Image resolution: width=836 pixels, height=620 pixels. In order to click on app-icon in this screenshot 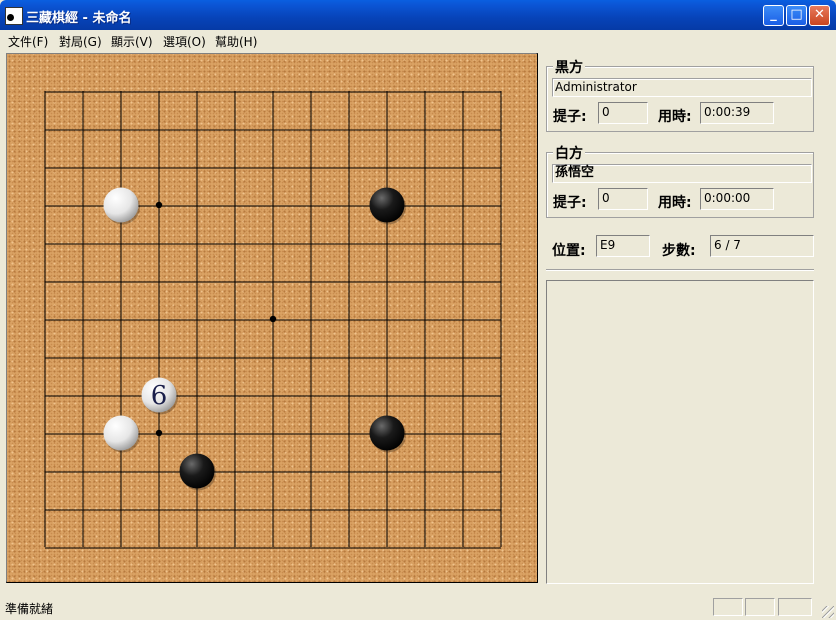, I will do `click(14, 16)`.